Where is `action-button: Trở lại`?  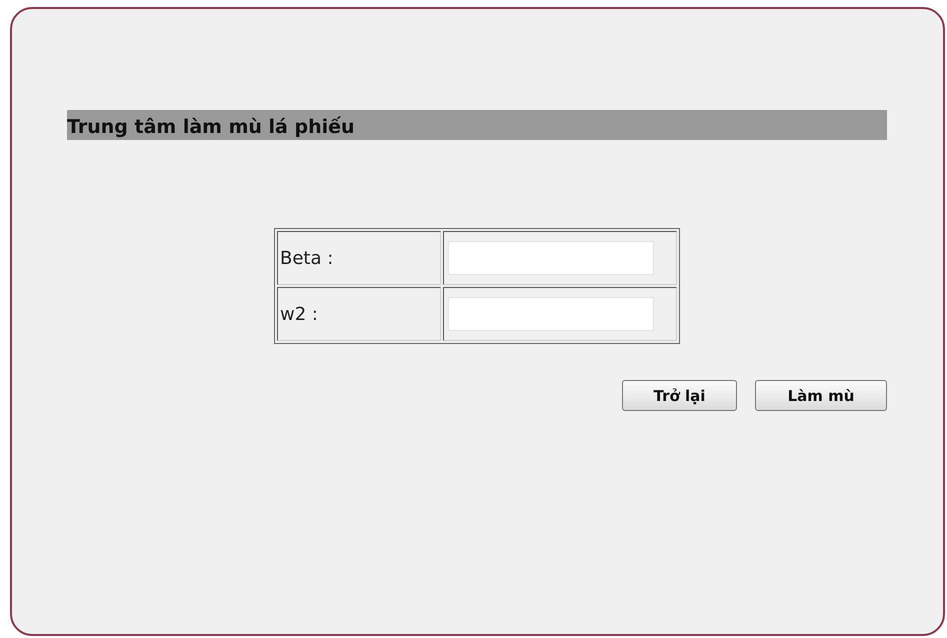 action-button: Trở lại is located at coordinates (679, 395).